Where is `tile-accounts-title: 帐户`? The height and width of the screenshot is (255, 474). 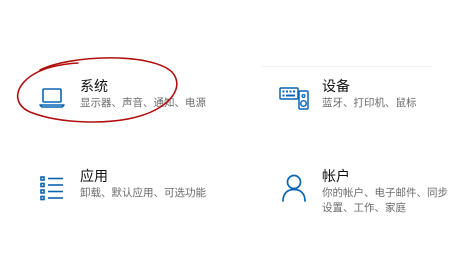 tile-accounts-title: 帐户 is located at coordinates (336, 177).